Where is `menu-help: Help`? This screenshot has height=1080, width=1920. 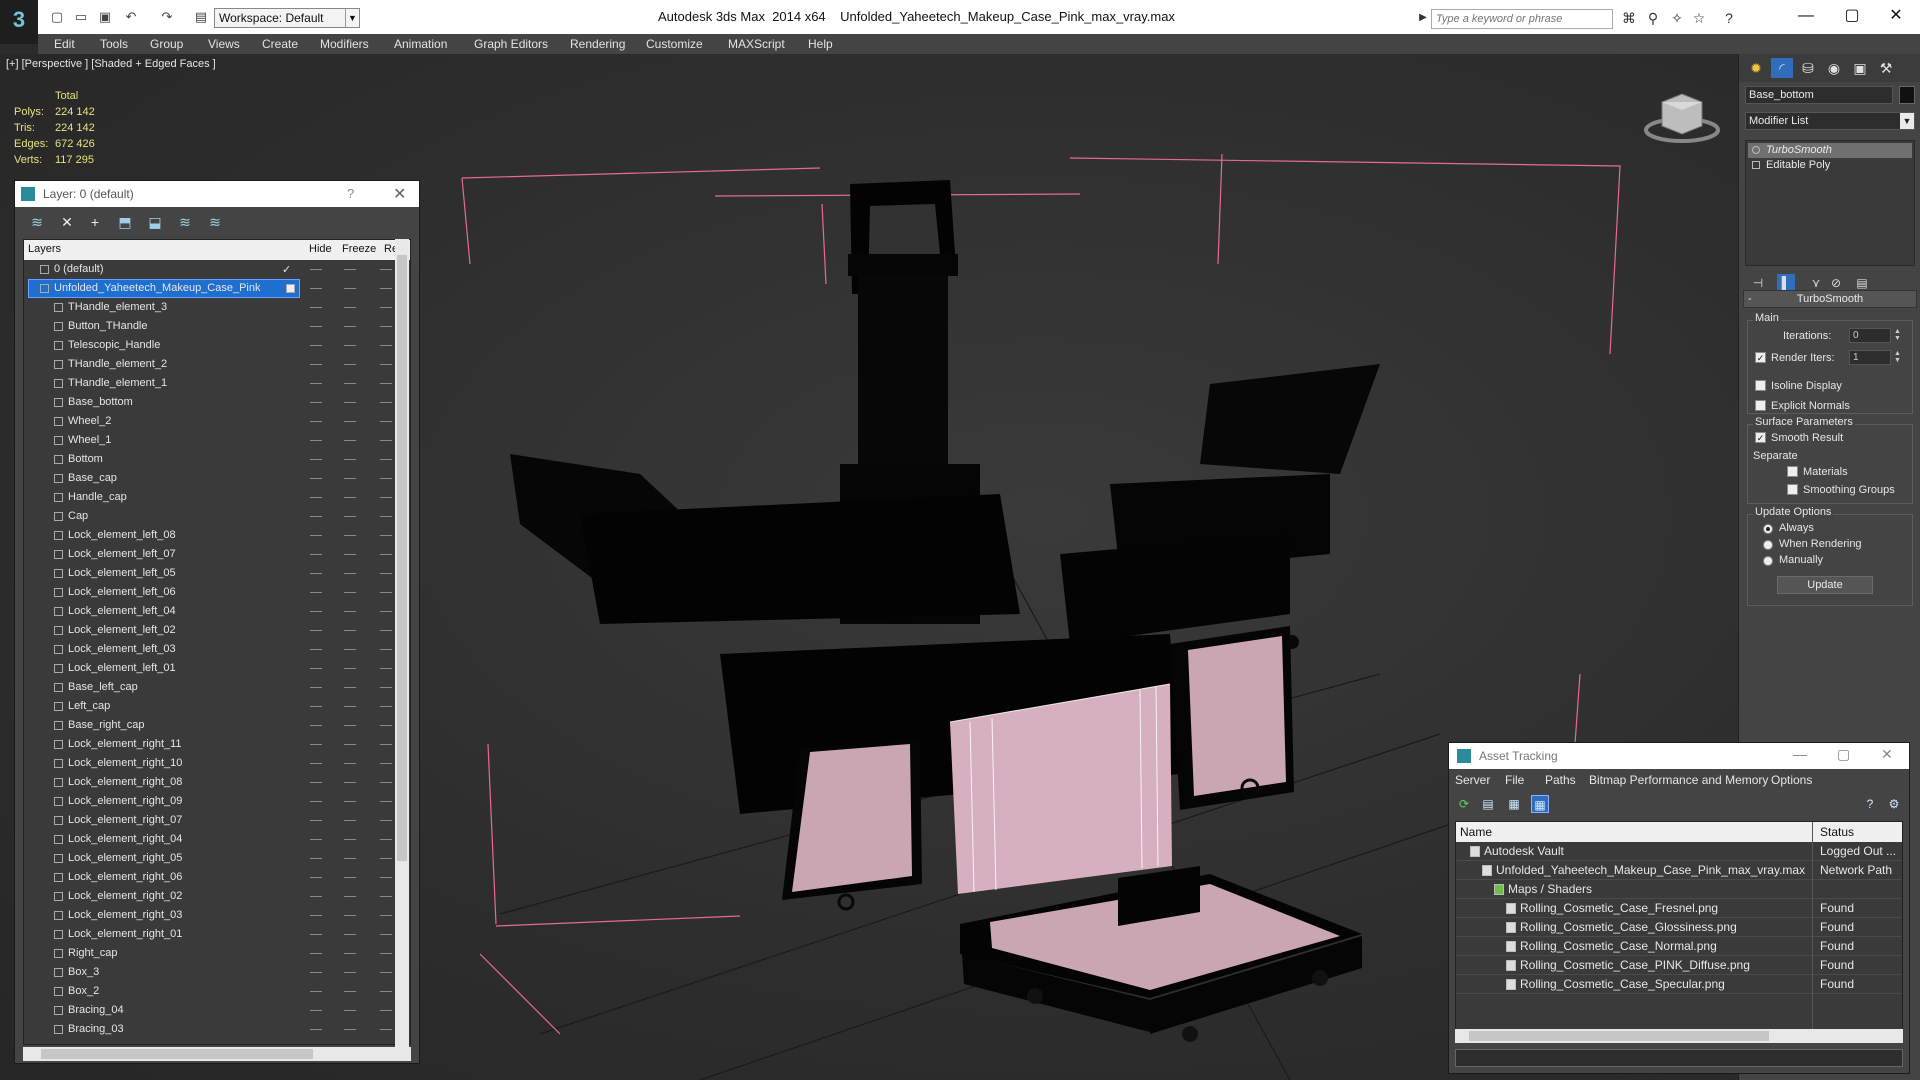 menu-help: Help is located at coordinates (820, 44).